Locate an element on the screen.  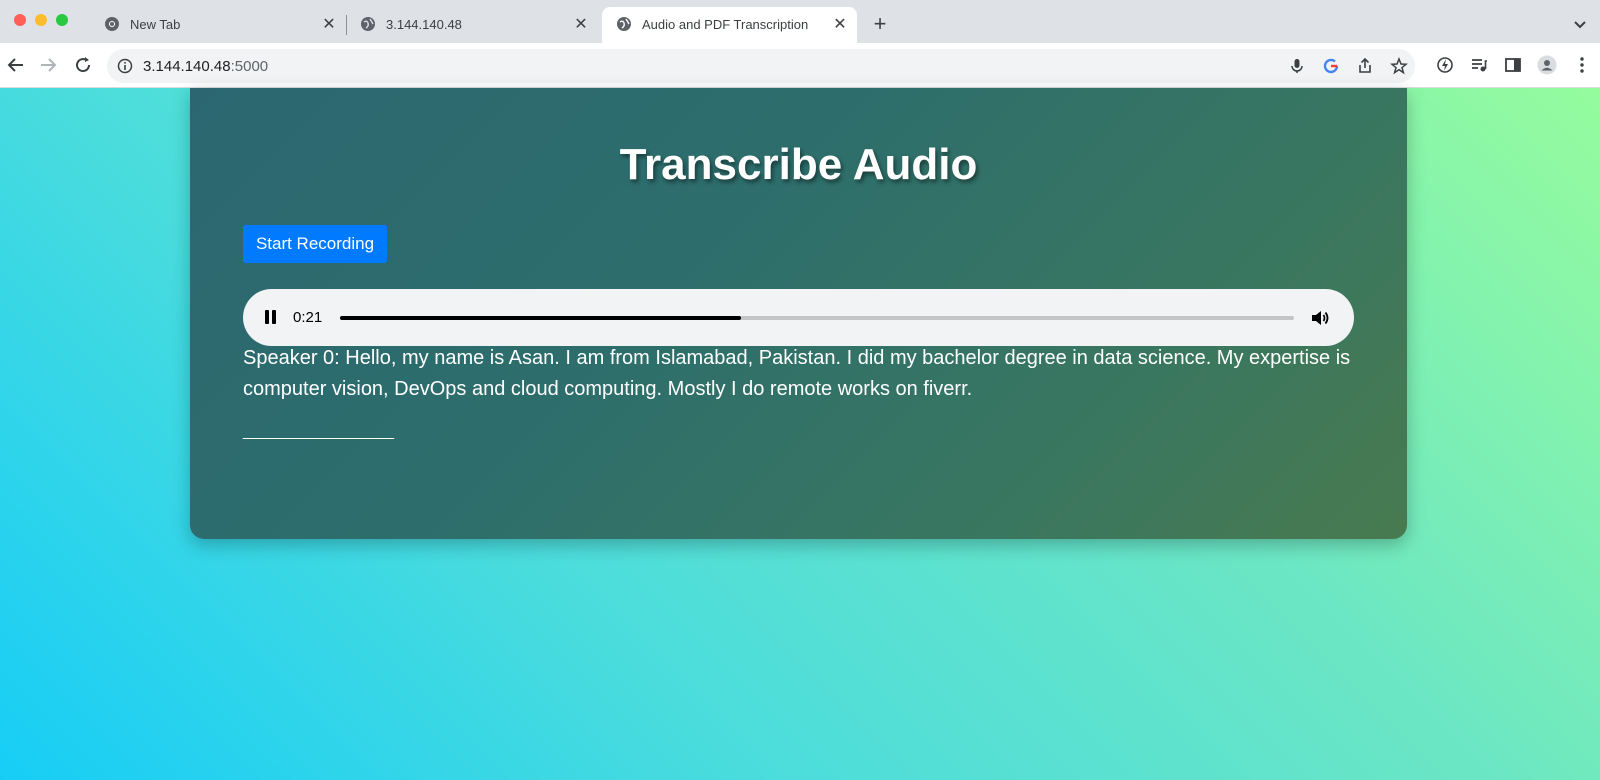
share-icon is located at coordinates (1365, 66).